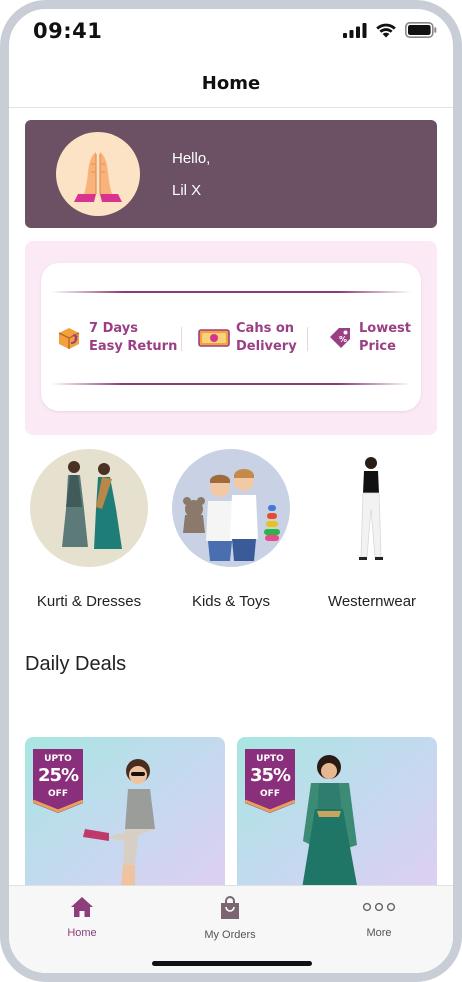  Describe the element at coordinates (69, 338) in the screenshot. I see `box-return-icon` at that location.